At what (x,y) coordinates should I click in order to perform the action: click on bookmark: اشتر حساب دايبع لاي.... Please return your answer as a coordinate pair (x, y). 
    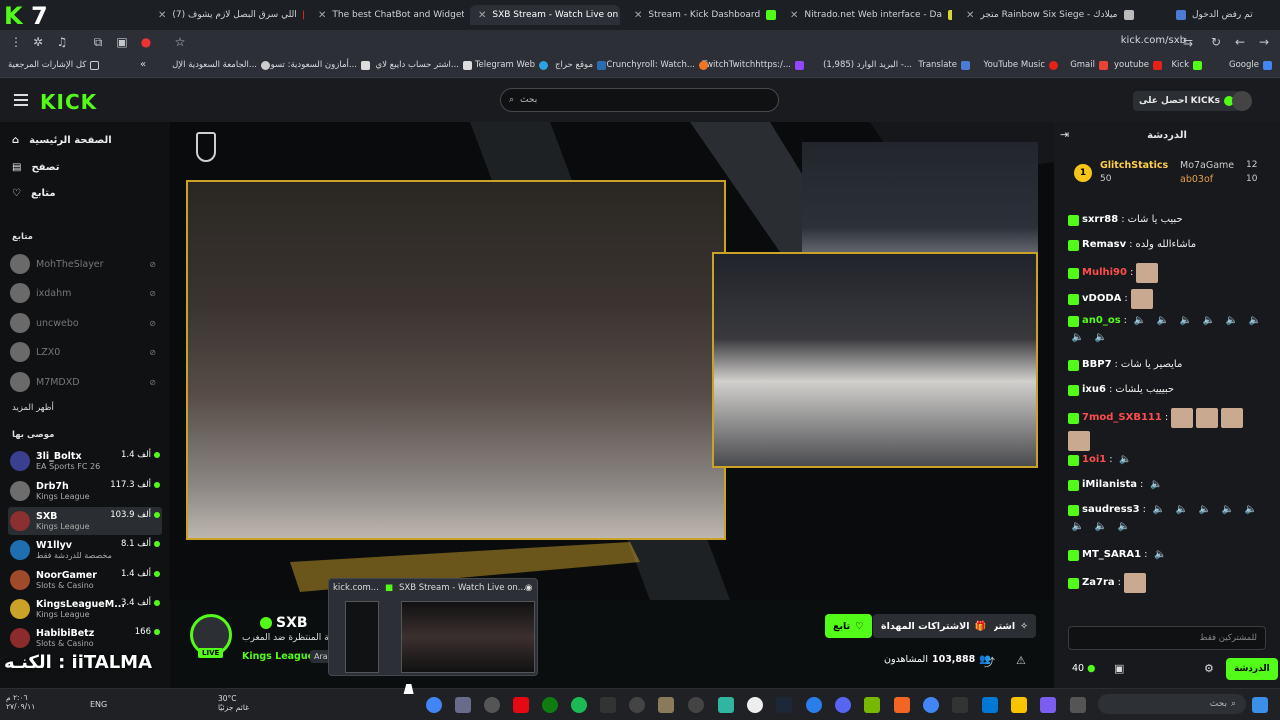
    Looking at the image, I should click on (424, 65).